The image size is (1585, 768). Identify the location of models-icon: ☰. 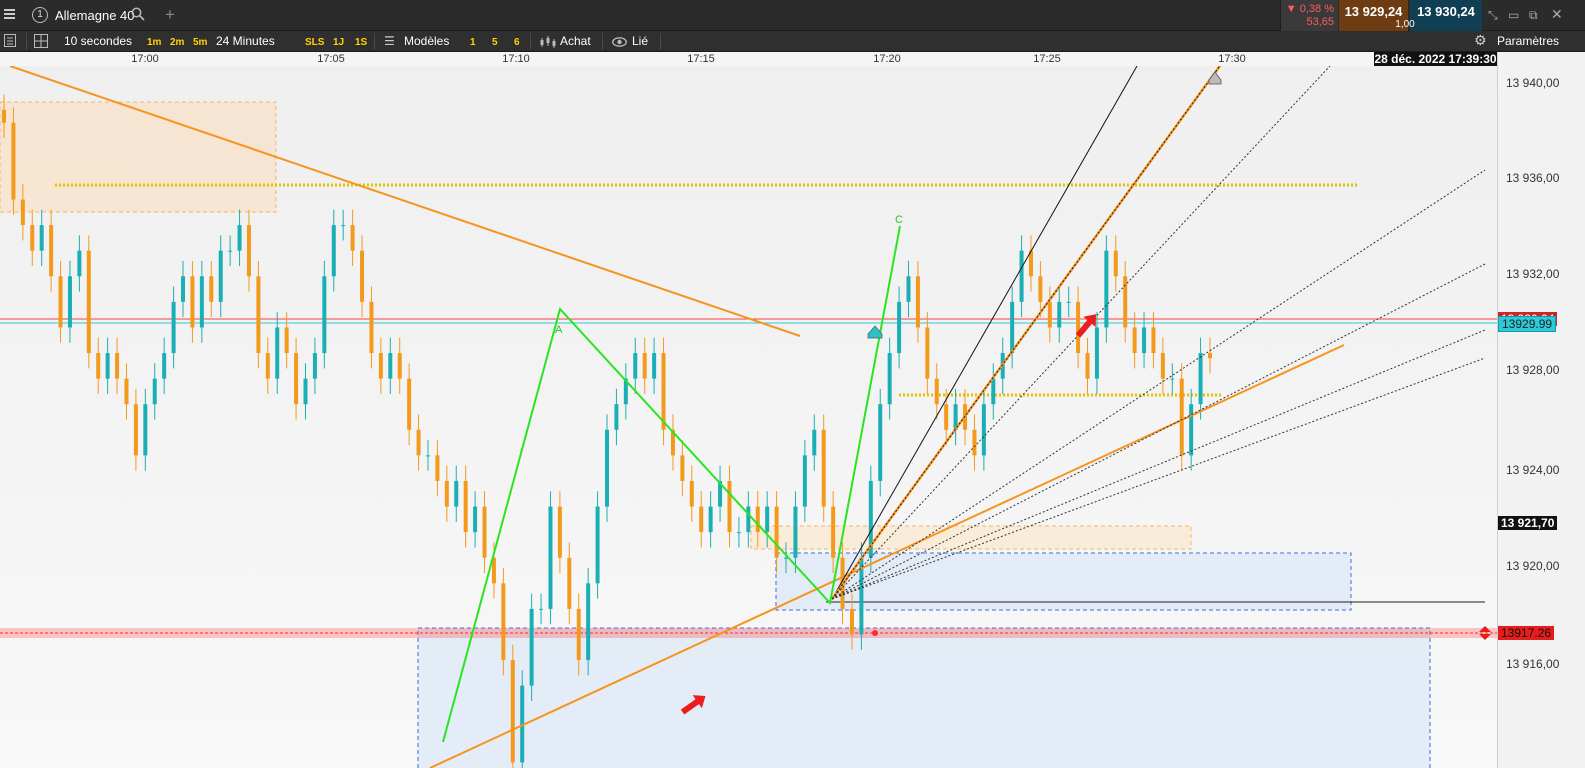
(389, 41).